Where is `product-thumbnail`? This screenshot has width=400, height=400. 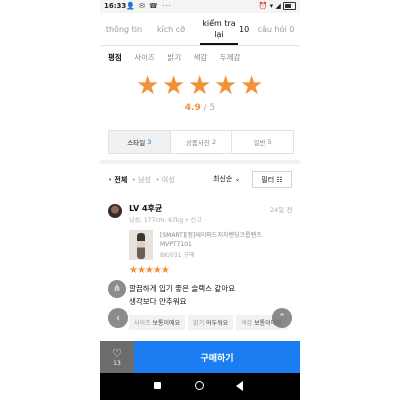 product-thumbnail is located at coordinates (141, 245).